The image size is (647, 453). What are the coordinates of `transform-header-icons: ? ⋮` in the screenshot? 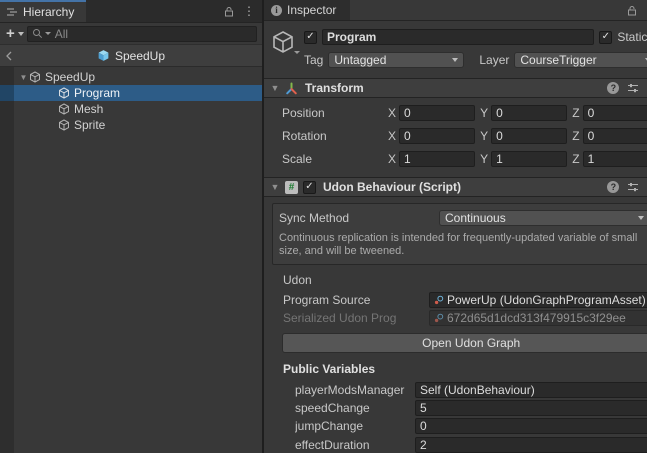 It's located at (627, 88).